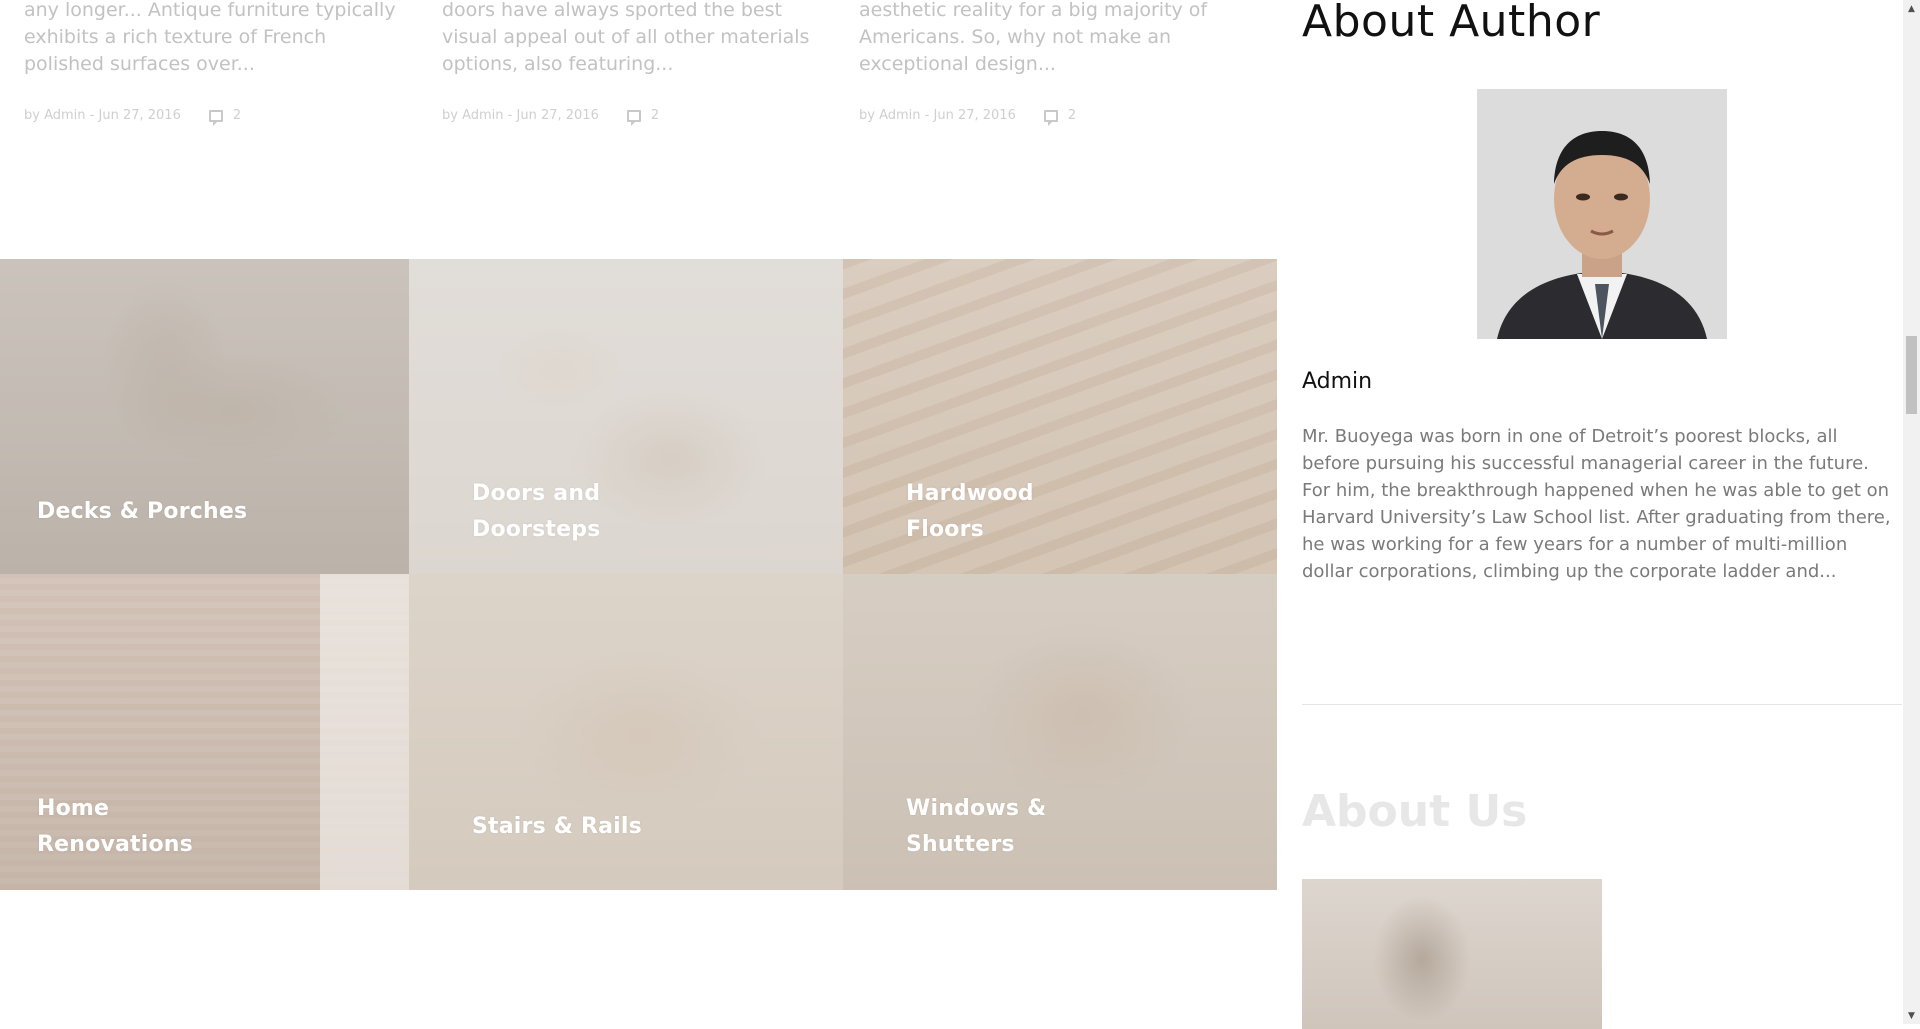 The width and height of the screenshot is (1920, 1029). What do you see at coordinates (976, 826) in the screenshot?
I see `service-label: Windows & Shutters` at bounding box center [976, 826].